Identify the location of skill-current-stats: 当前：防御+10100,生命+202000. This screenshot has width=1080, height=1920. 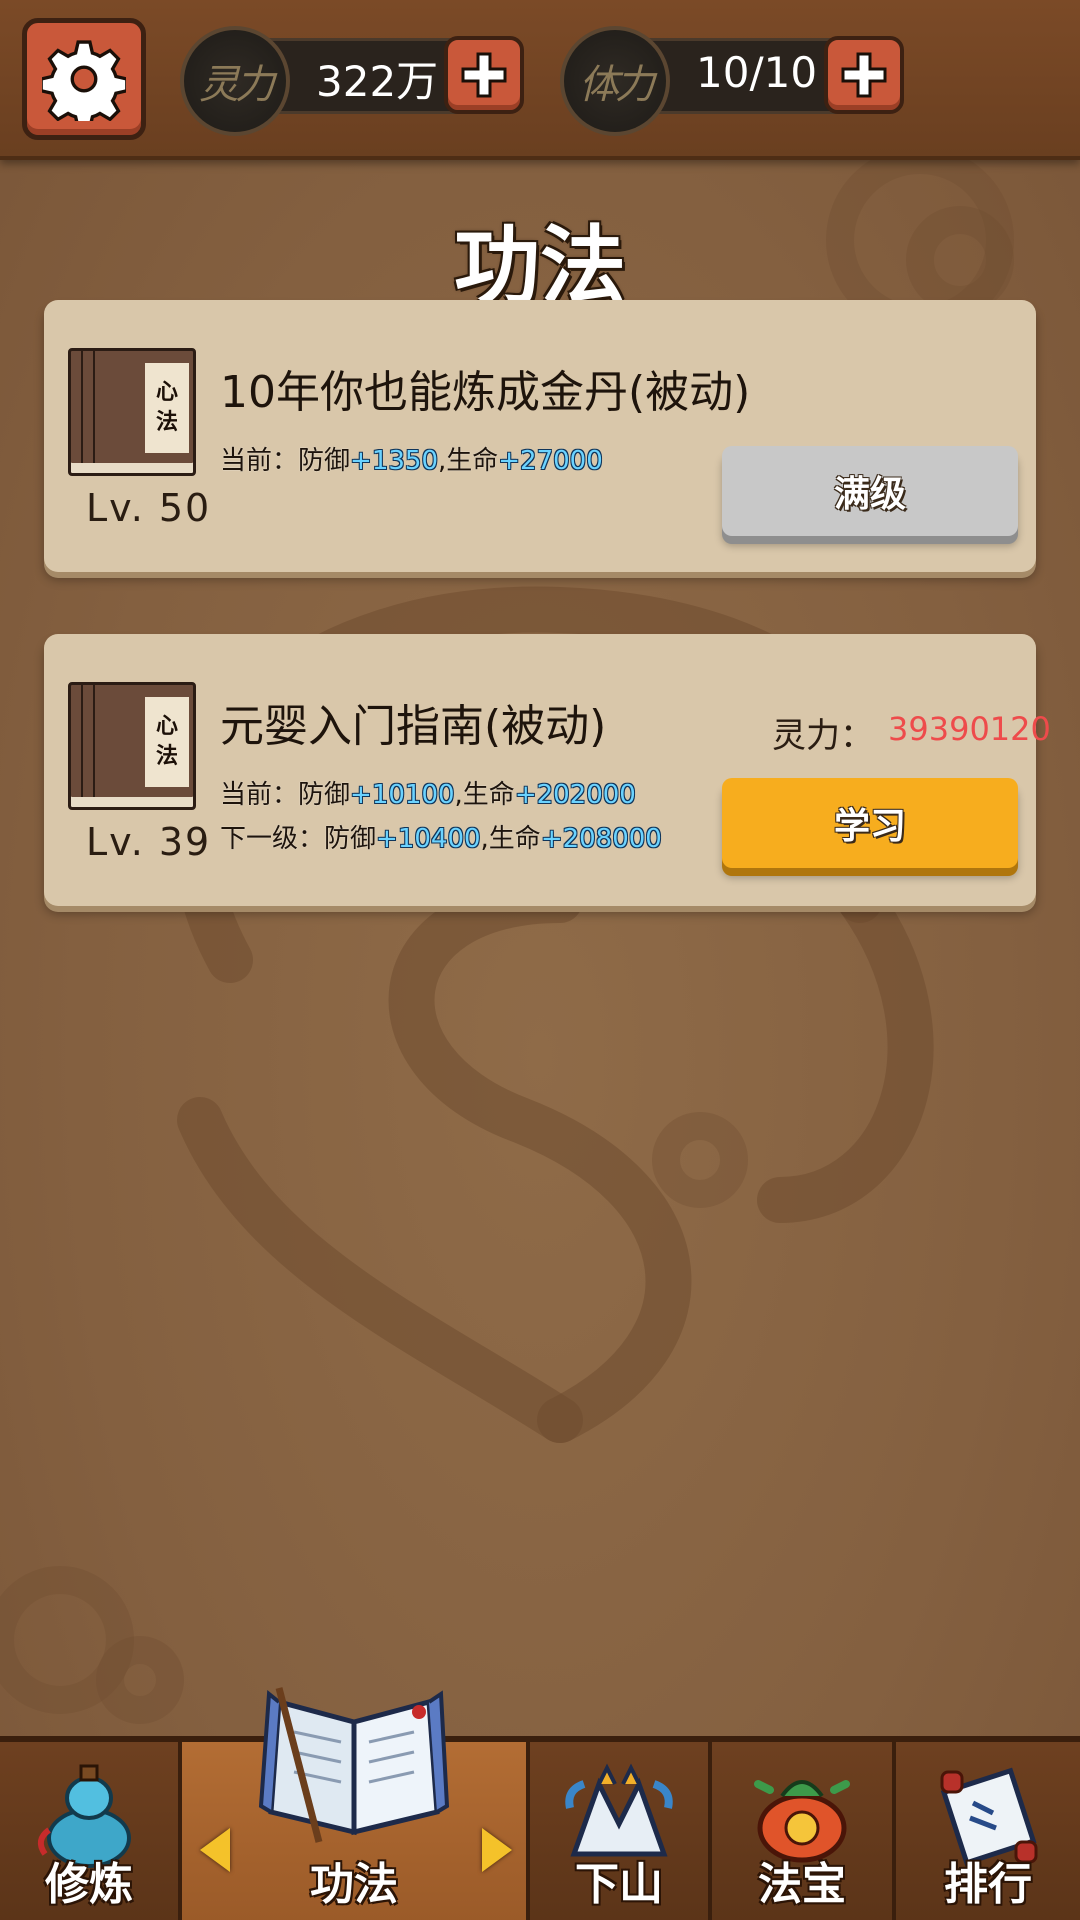
(428, 795).